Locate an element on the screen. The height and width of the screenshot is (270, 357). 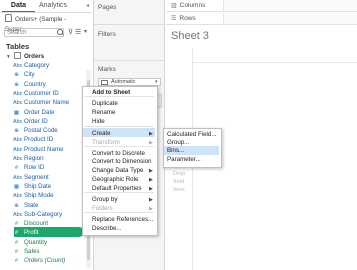
columns-drop-zone is located at coordinates (290, 5).